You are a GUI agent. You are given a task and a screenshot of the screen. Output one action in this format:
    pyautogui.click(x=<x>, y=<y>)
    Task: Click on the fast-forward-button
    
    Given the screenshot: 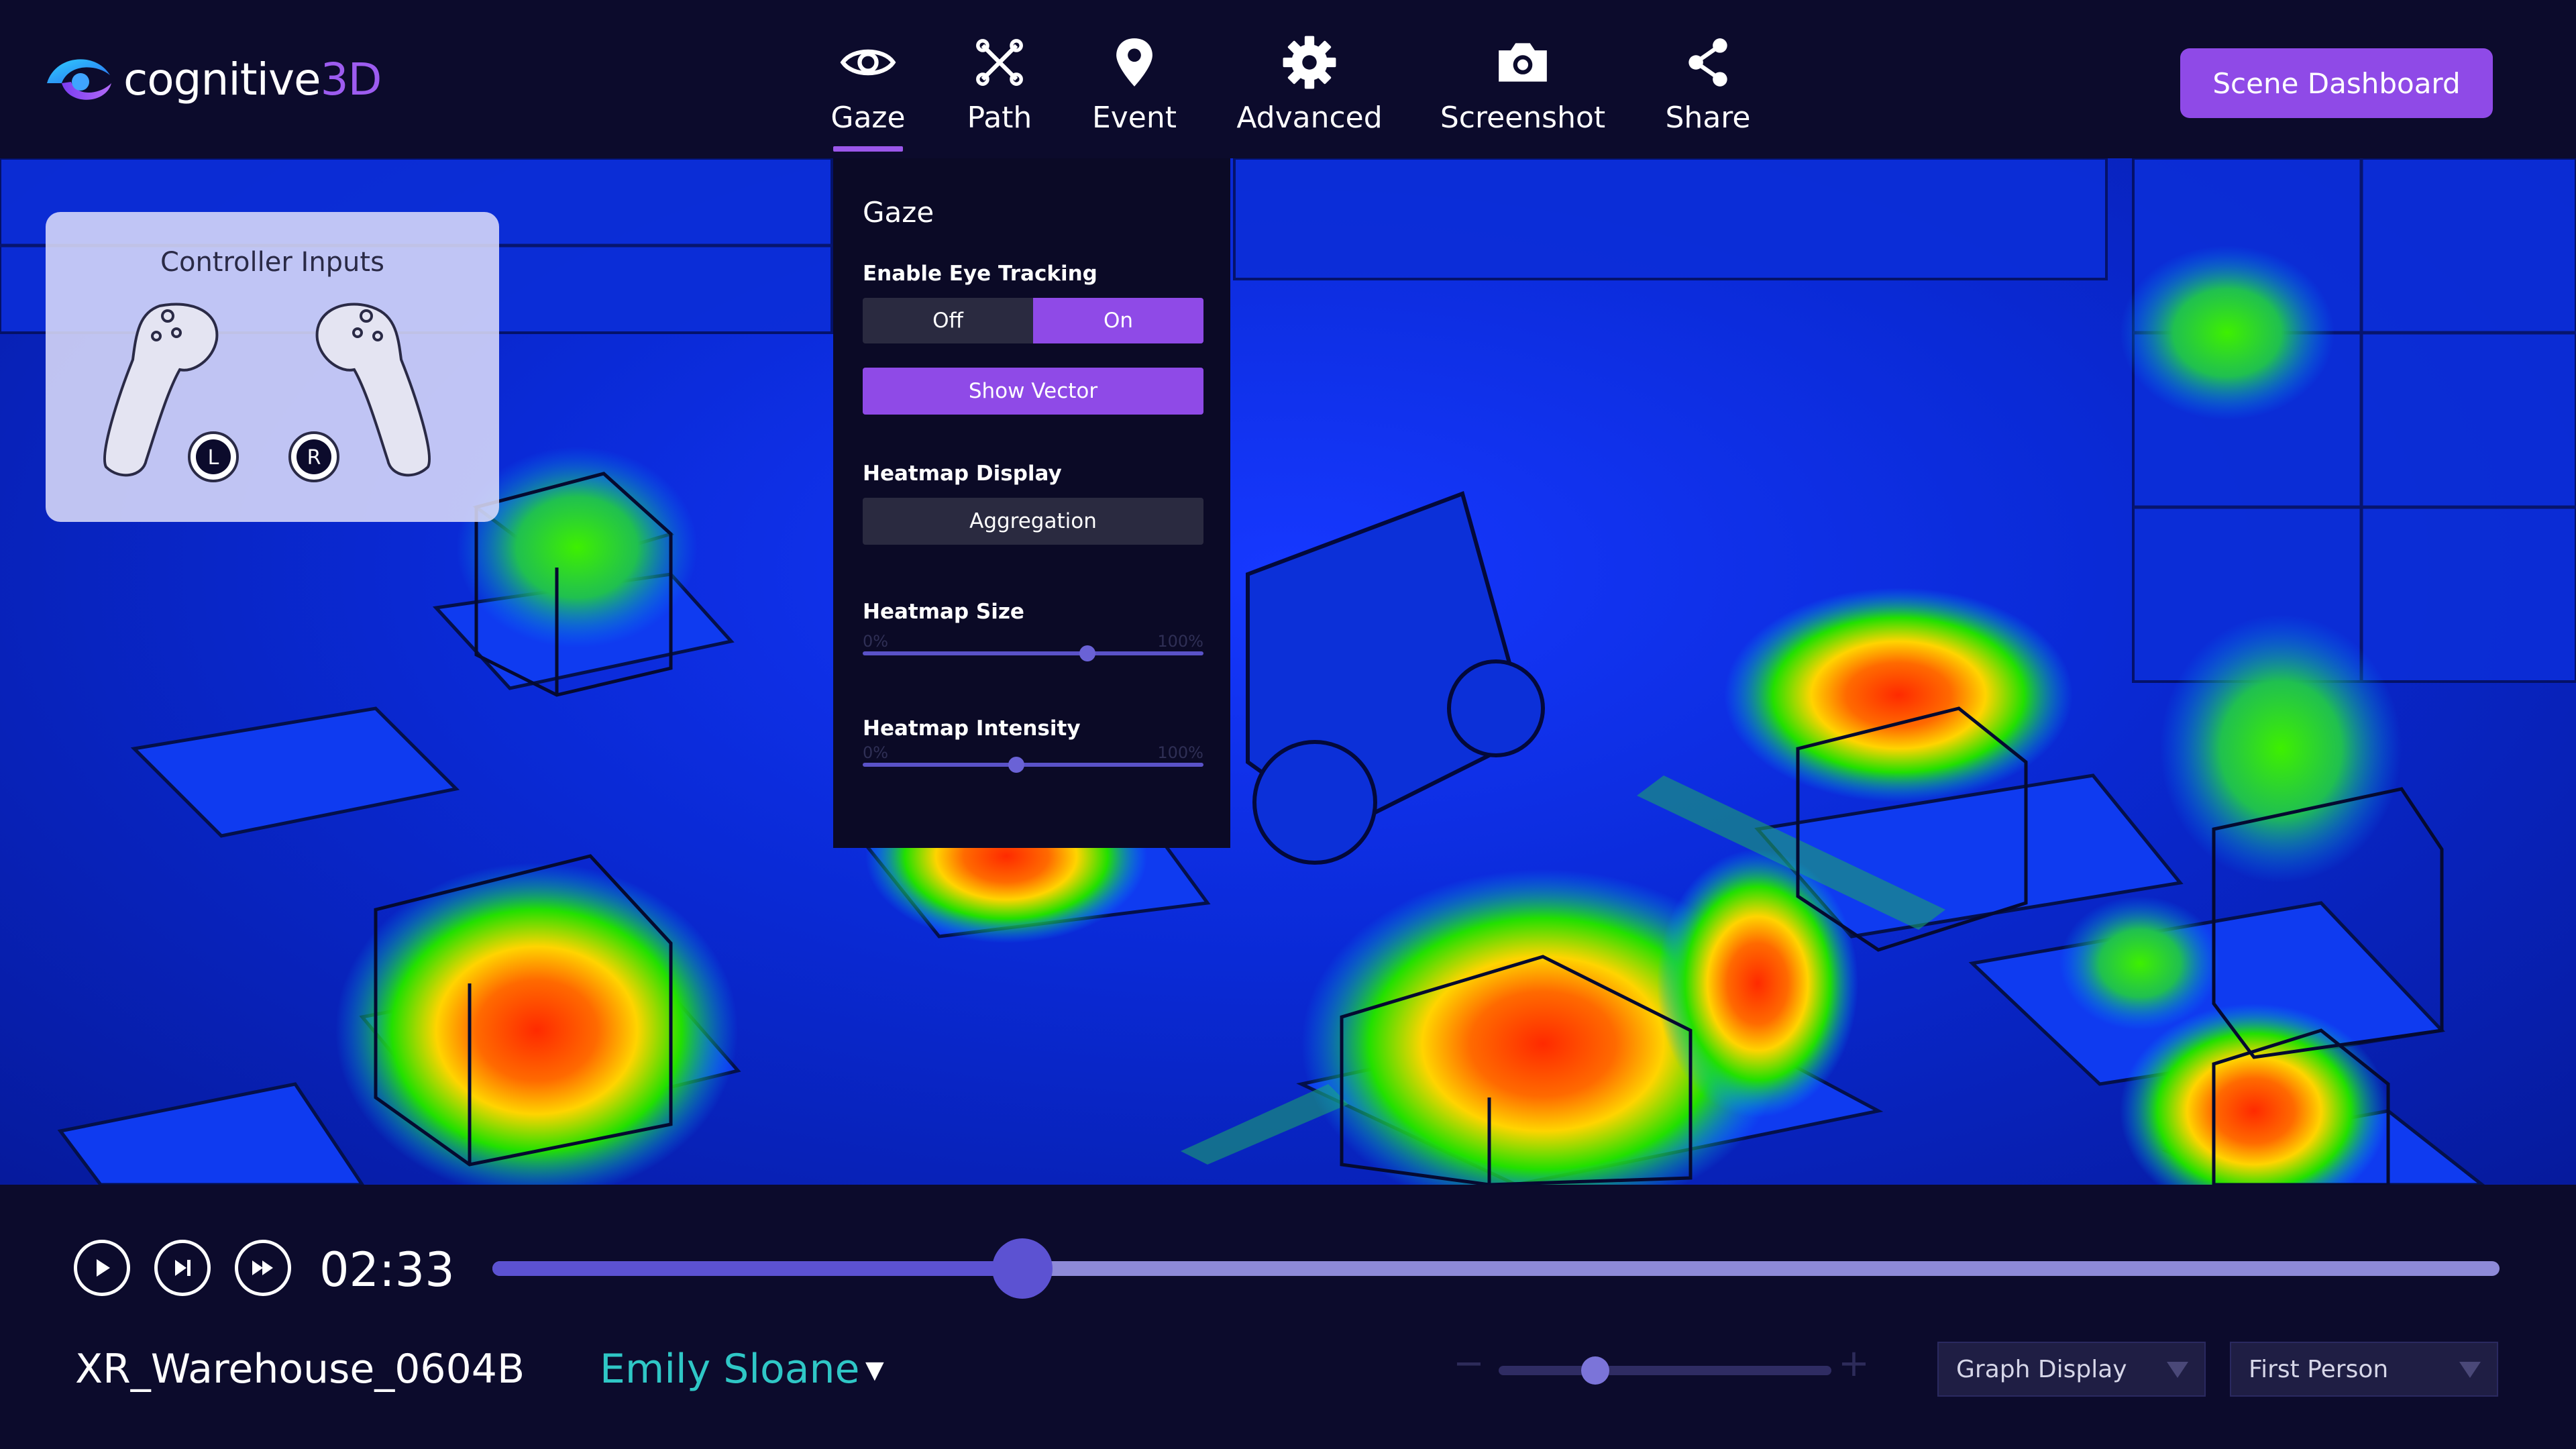 What is the action you would take?
    pyautogui.click(x=263, y=1268)
    